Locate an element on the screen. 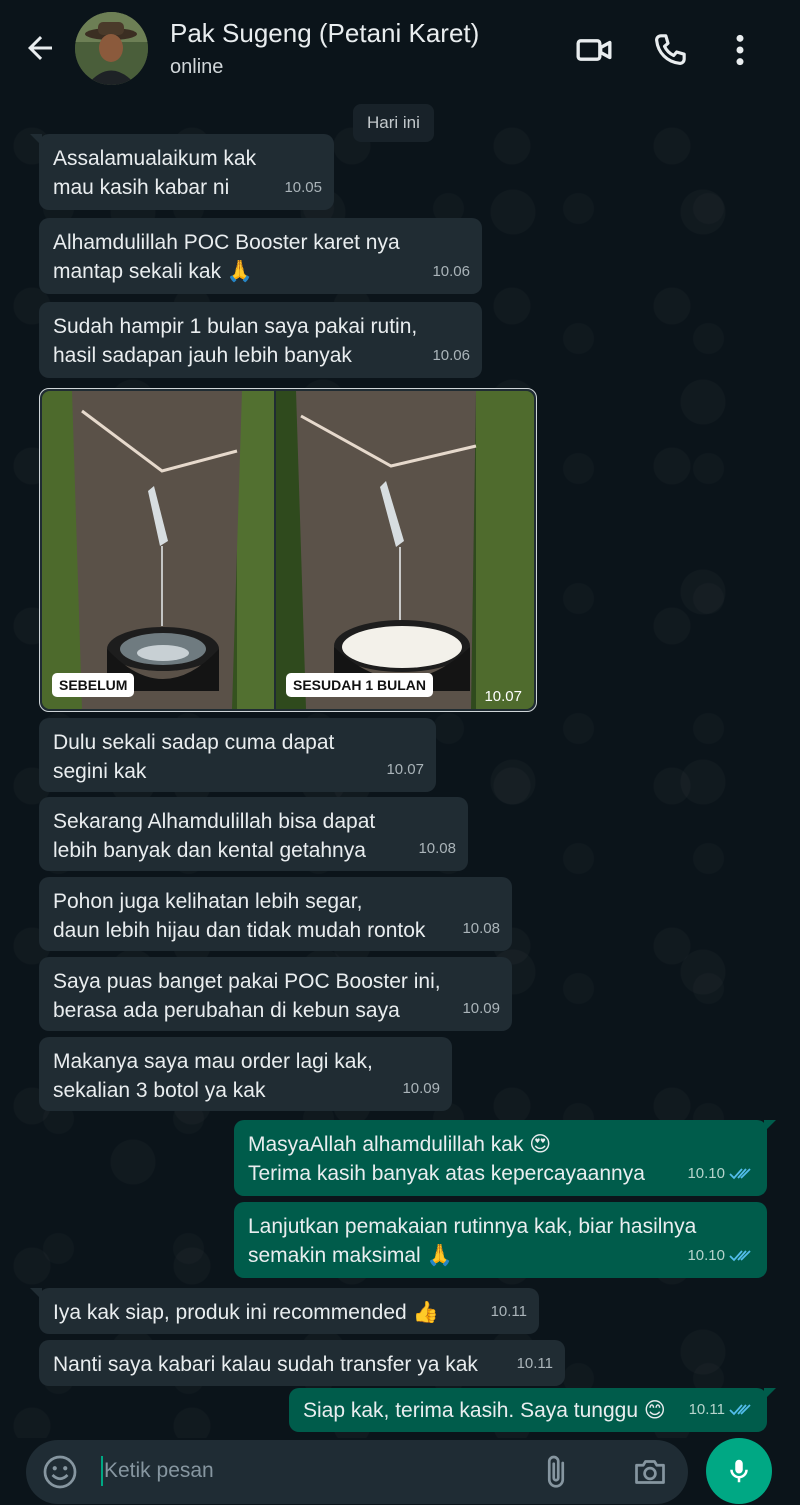  mic-icon is located at coordinates (739, 1471).